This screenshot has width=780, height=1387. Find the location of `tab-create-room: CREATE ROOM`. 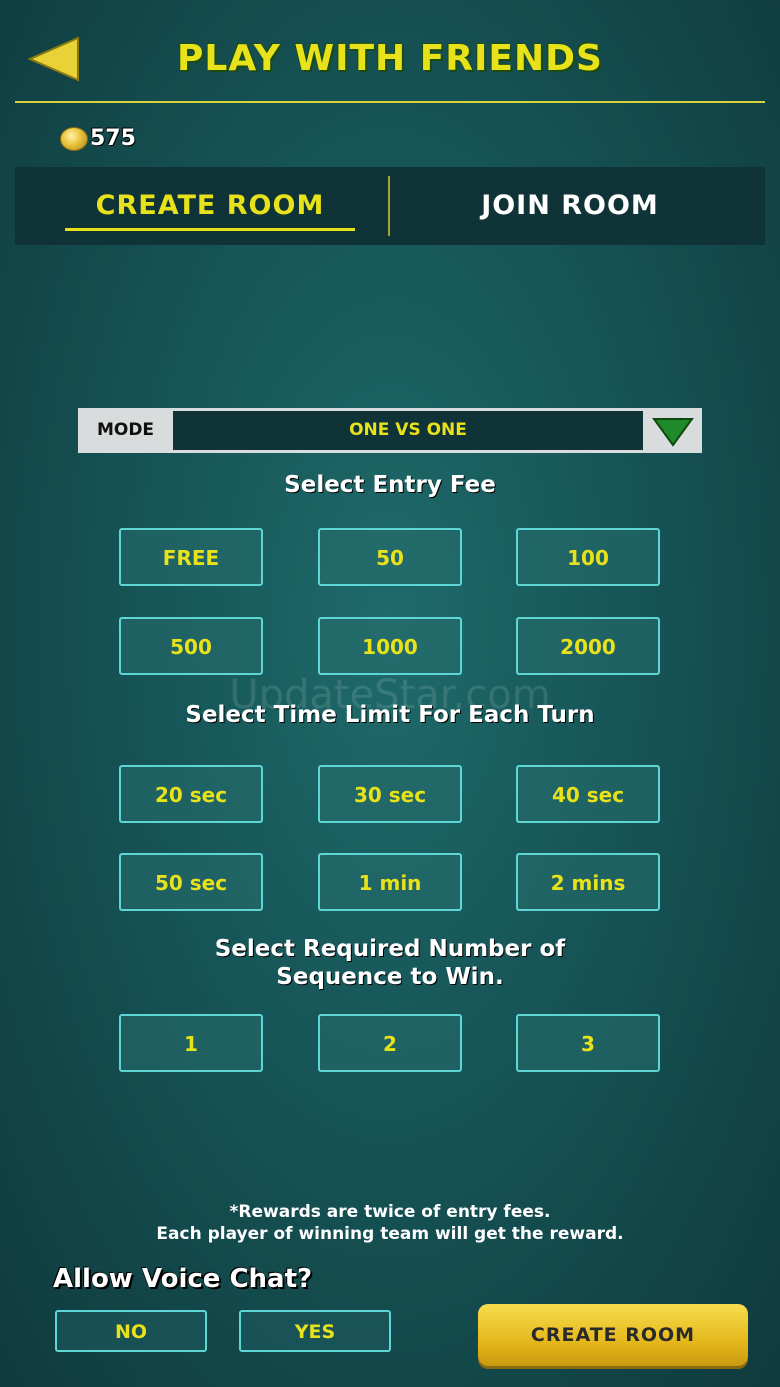

tab-create-room: CREATE ROOM is located at coordinates (210, 206).